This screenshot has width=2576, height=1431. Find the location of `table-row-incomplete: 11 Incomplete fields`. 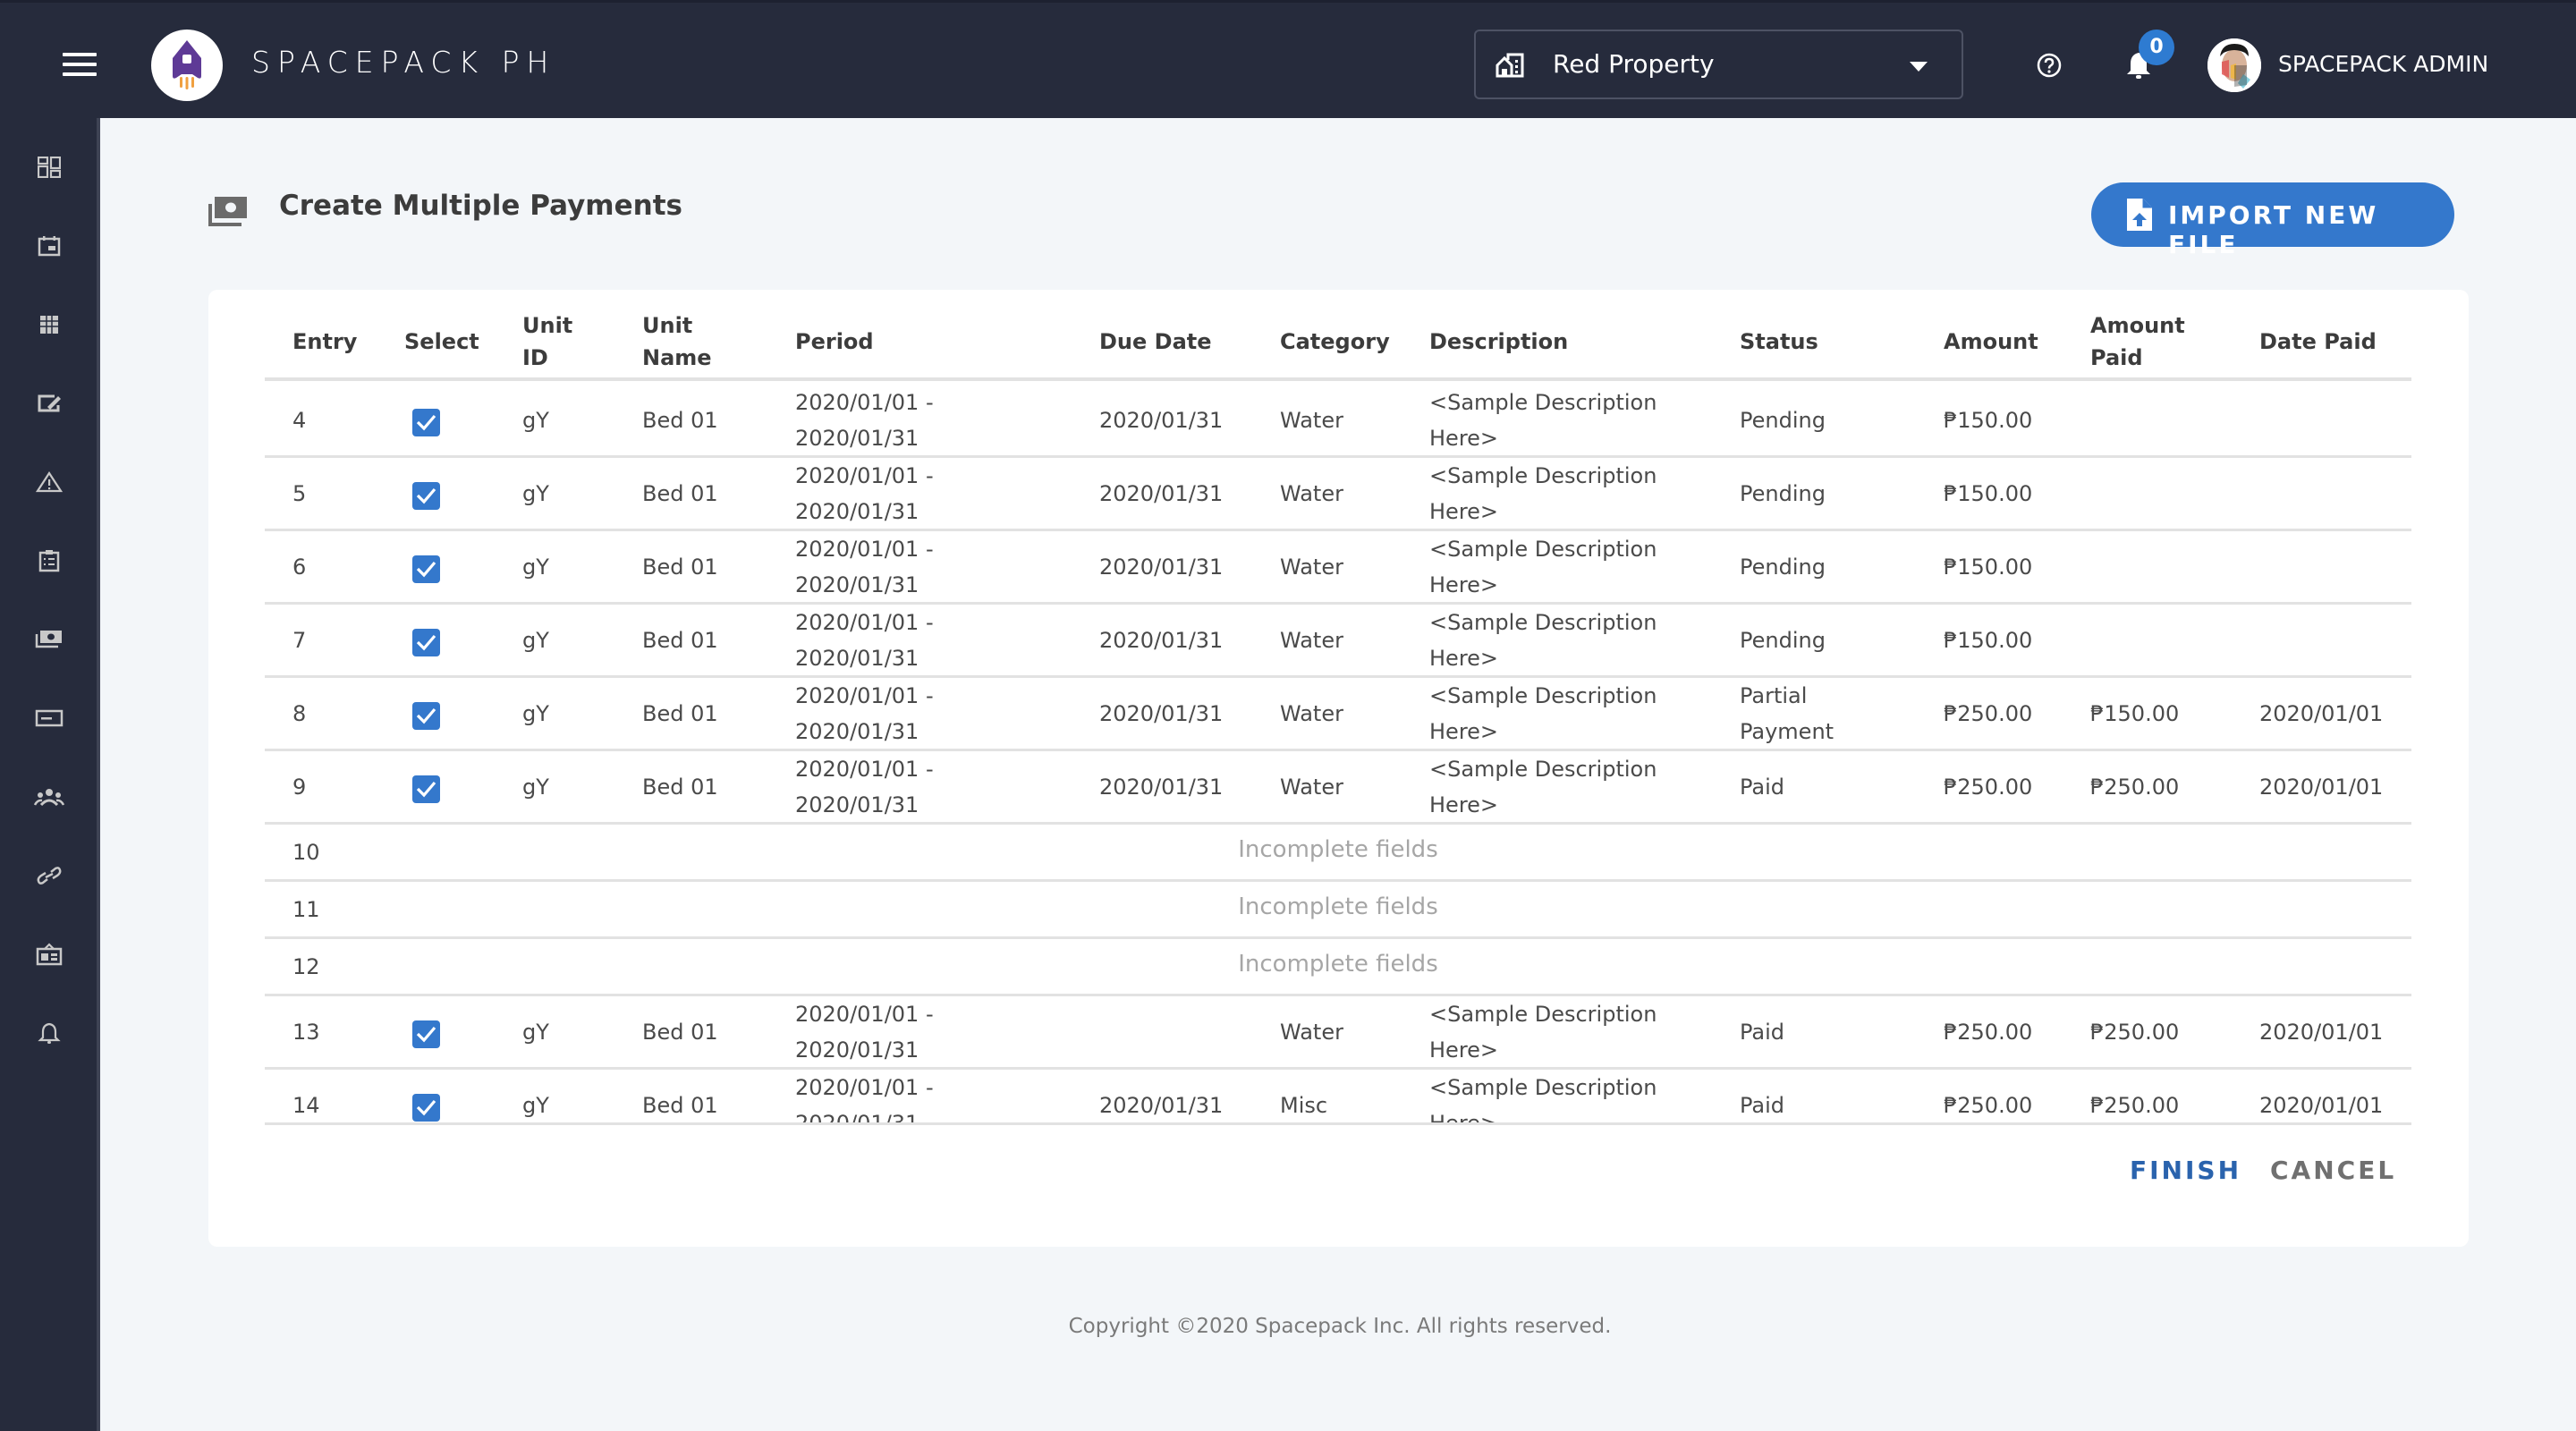

table-row-incomplete: 11 Incomplete fields is located at coordinates (1338, 911).